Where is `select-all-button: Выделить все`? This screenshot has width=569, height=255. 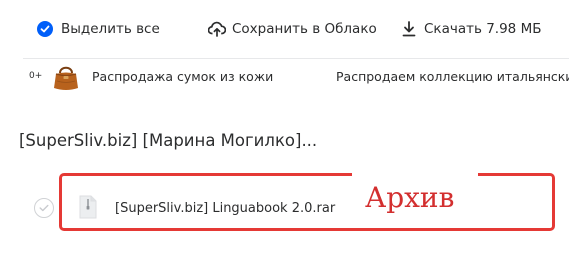 select-all-button: Выделить все is located at coordinates (98, 29).